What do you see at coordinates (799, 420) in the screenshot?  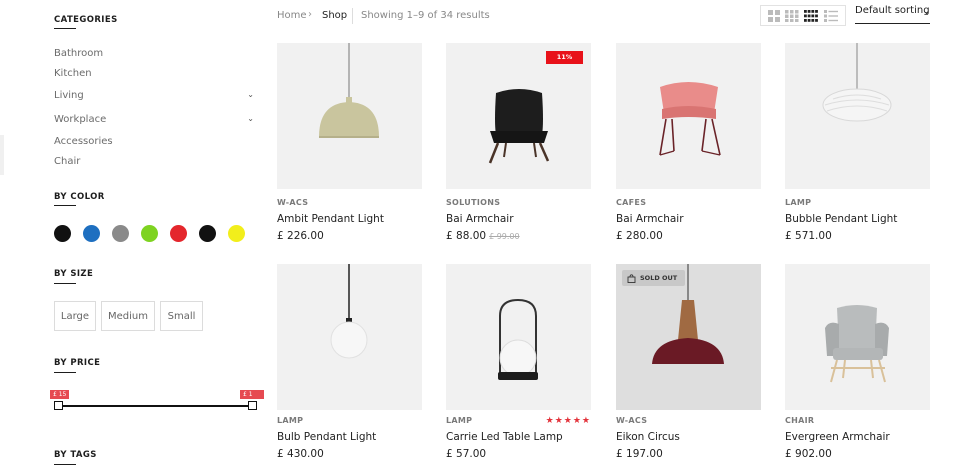 I see `product-category: CHAIR` at bounding box center [799, 420].